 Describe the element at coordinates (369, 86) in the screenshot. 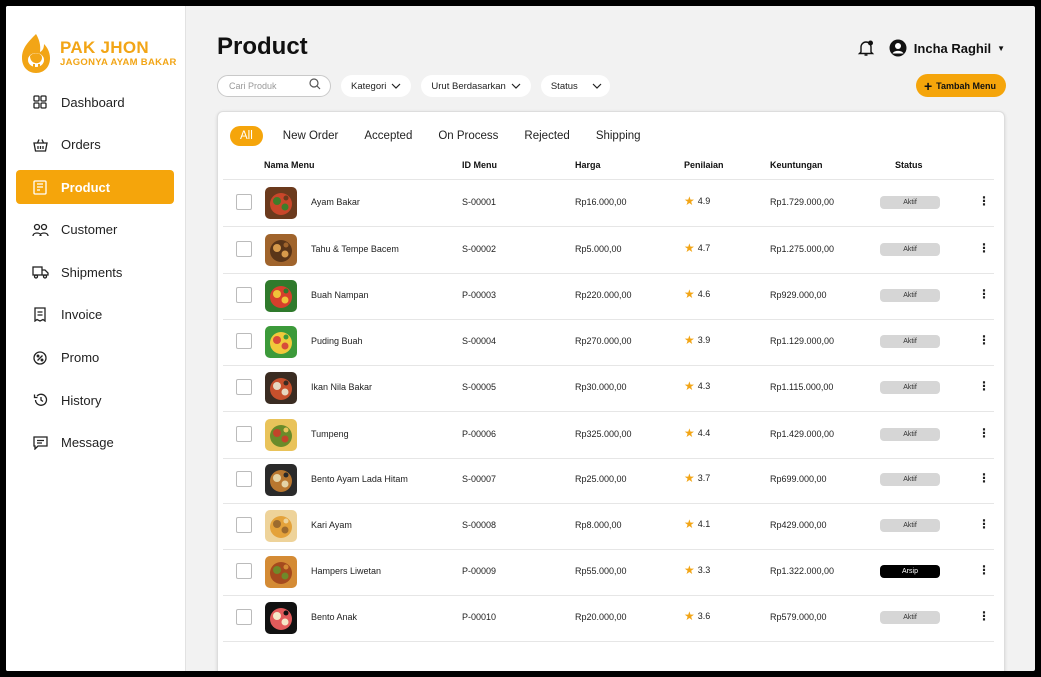

I see `category-dropdown-label: Kategori` at that location.